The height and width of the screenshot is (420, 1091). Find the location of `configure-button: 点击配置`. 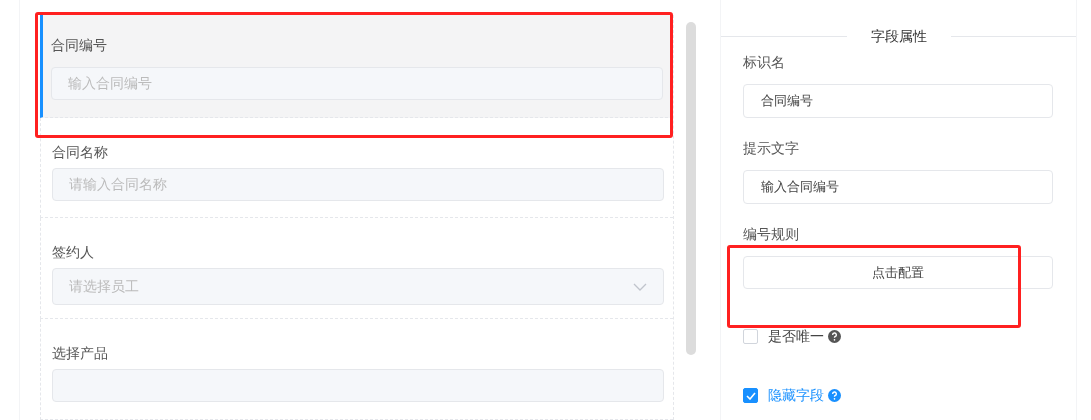

configure-button: 点击配置 is located at coordinates (898, 272).